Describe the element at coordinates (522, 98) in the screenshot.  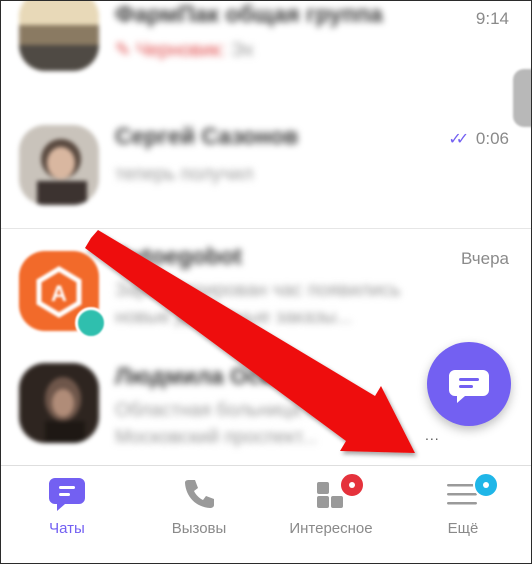
I see `fast-scroll-handle` at that location.